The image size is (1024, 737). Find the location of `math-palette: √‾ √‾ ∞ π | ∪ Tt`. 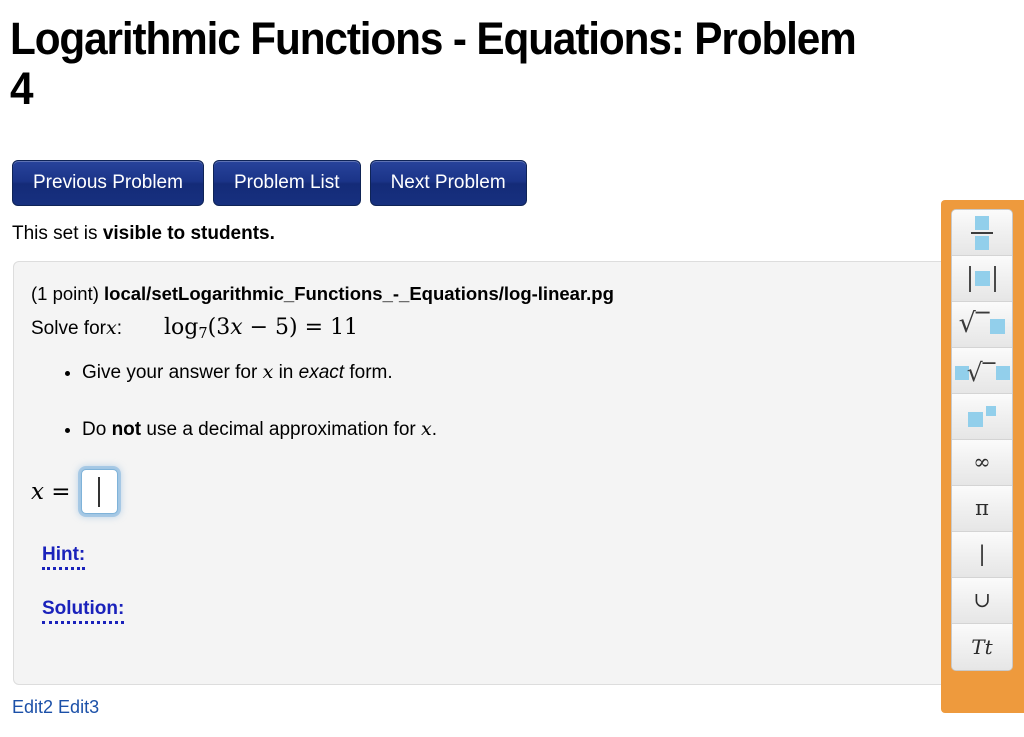

math-palette: √‾ √‾ ∞ π | ∪ Tt is located at coordinates (982, 456).